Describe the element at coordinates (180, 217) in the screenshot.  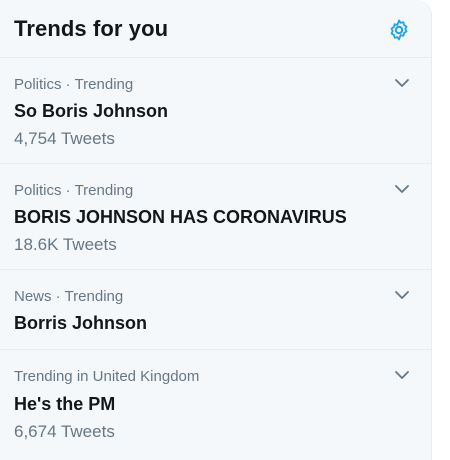
I see `trend-name: BORIS JOHNSON HAS CORONAVIRUS` at that location.